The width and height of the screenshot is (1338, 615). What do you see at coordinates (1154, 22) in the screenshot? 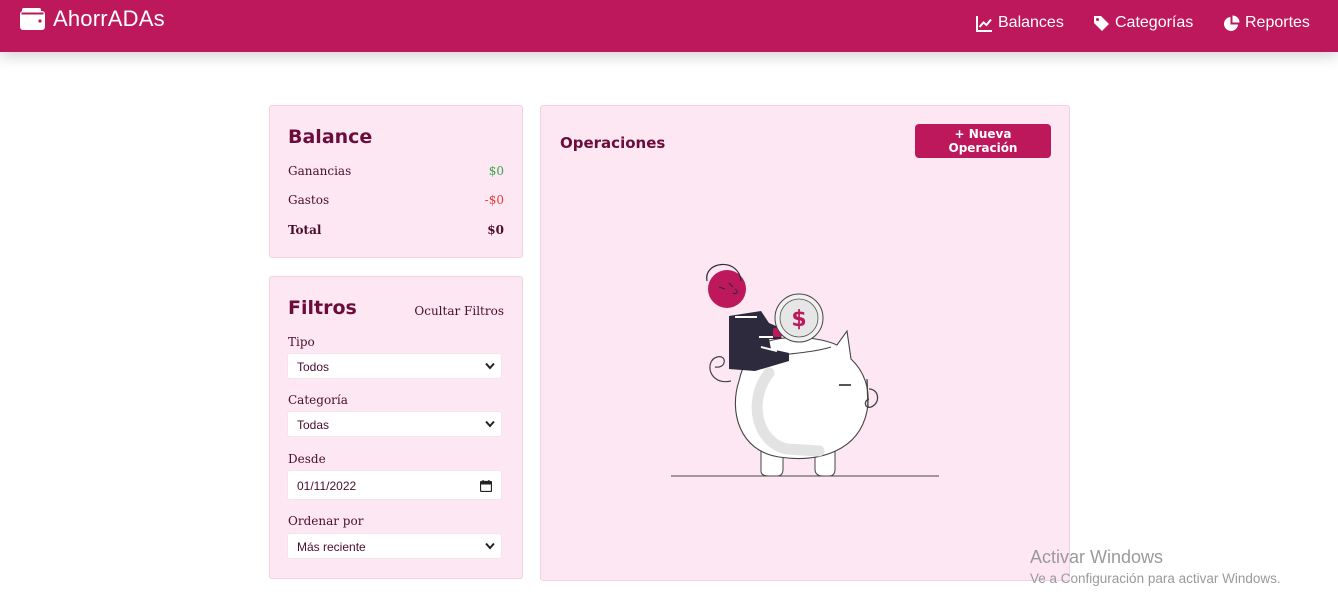
I see `nav-categorias-label: Categorías` at bounding box center [1154, 22].